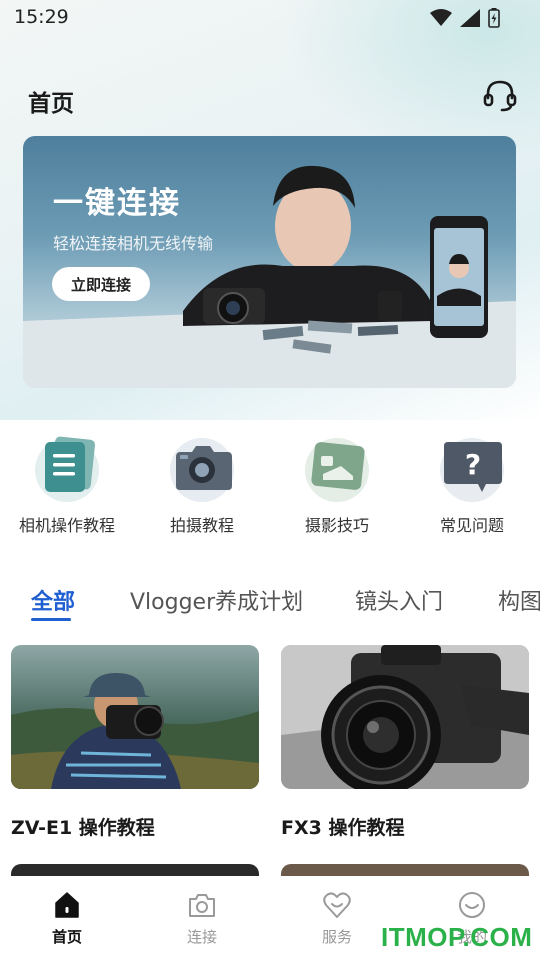 This screenshot has height=960, width=540. What do you see at coordinates (337, 905) in the screenshot?
I see `heart-icon` at bounding box center [337, 905].